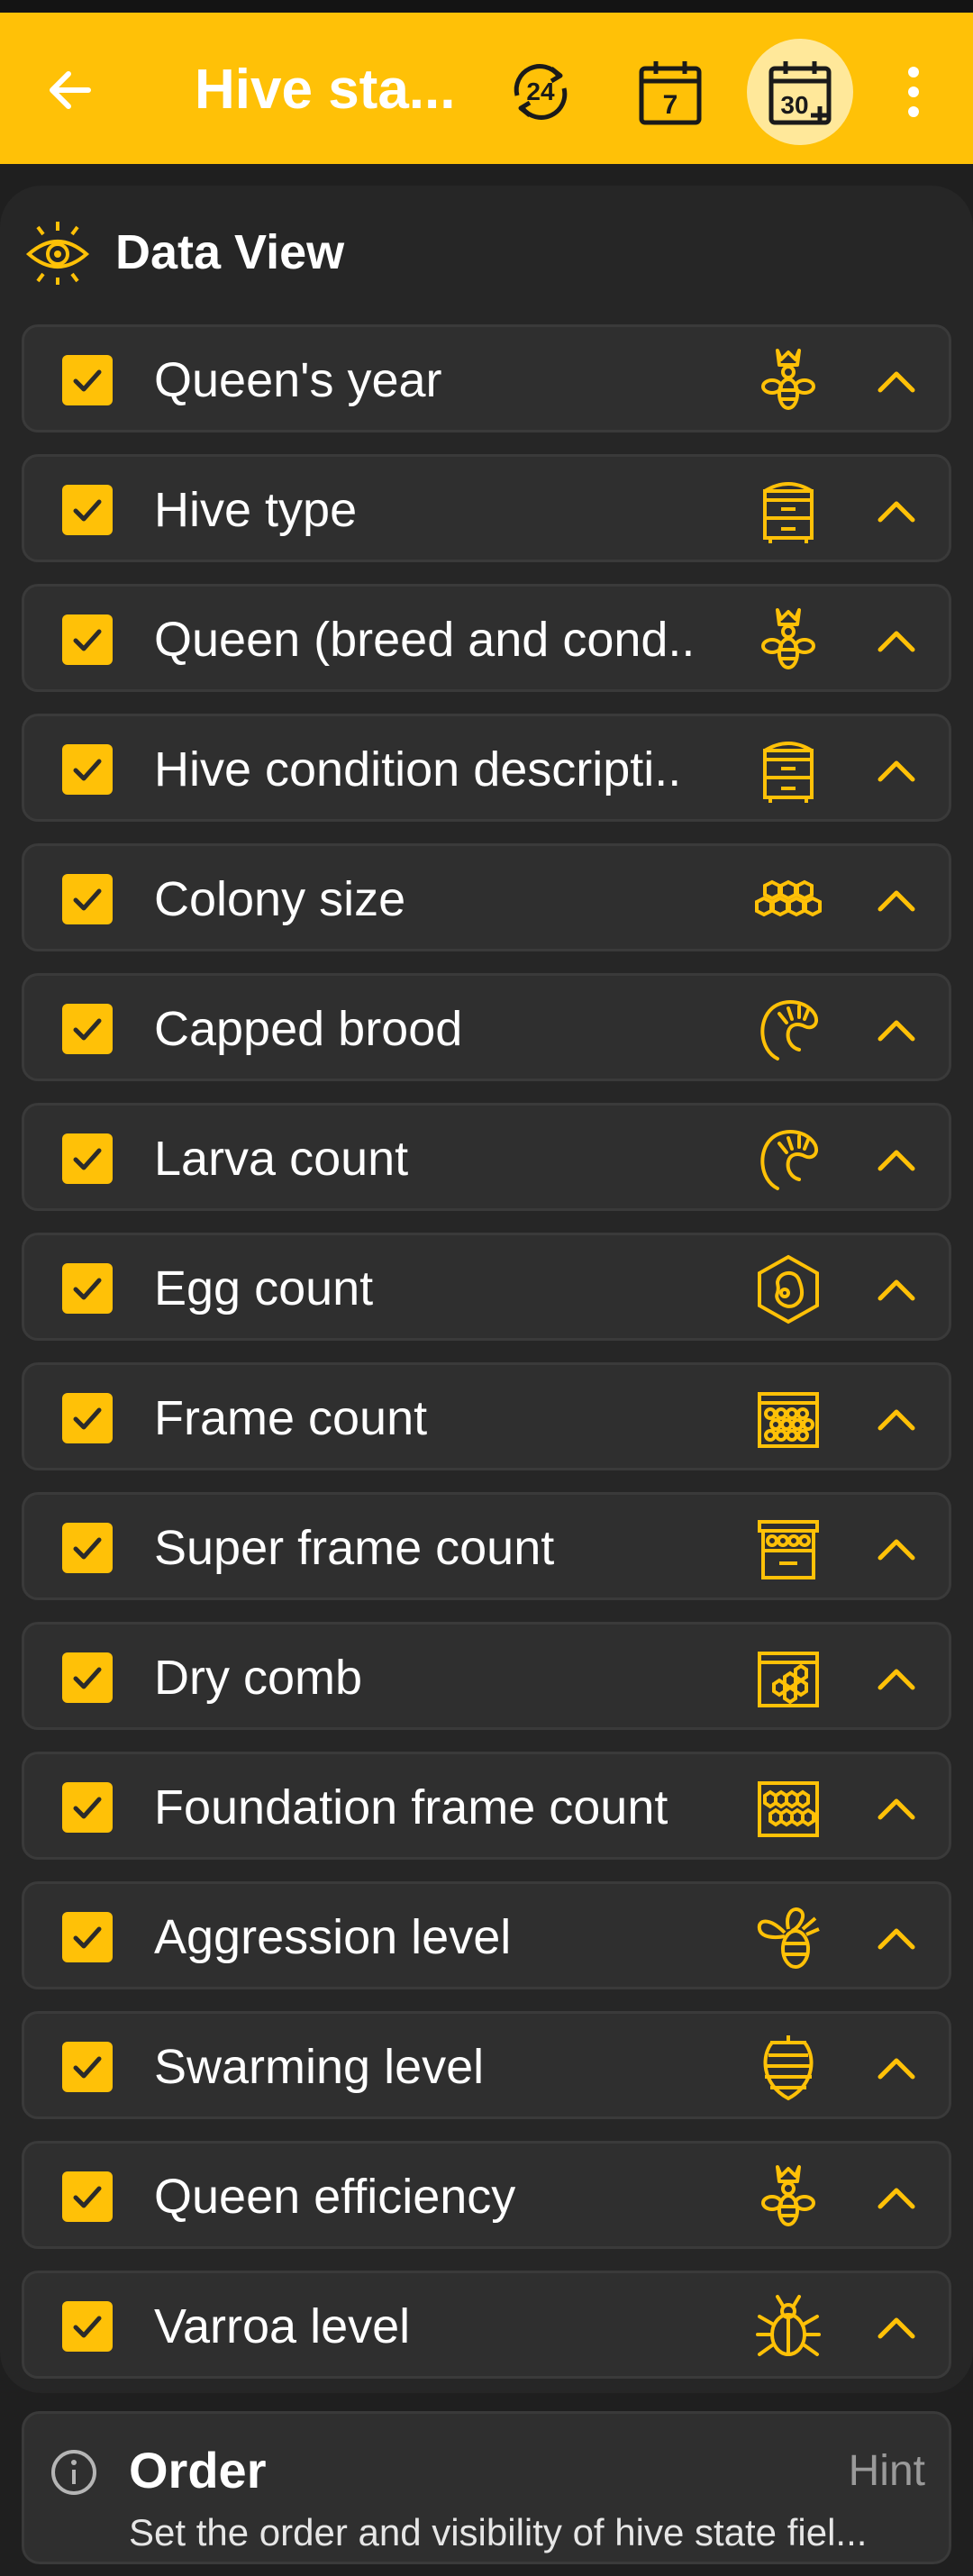  I want to click on field-row: Larva count, so click(486, 1157).